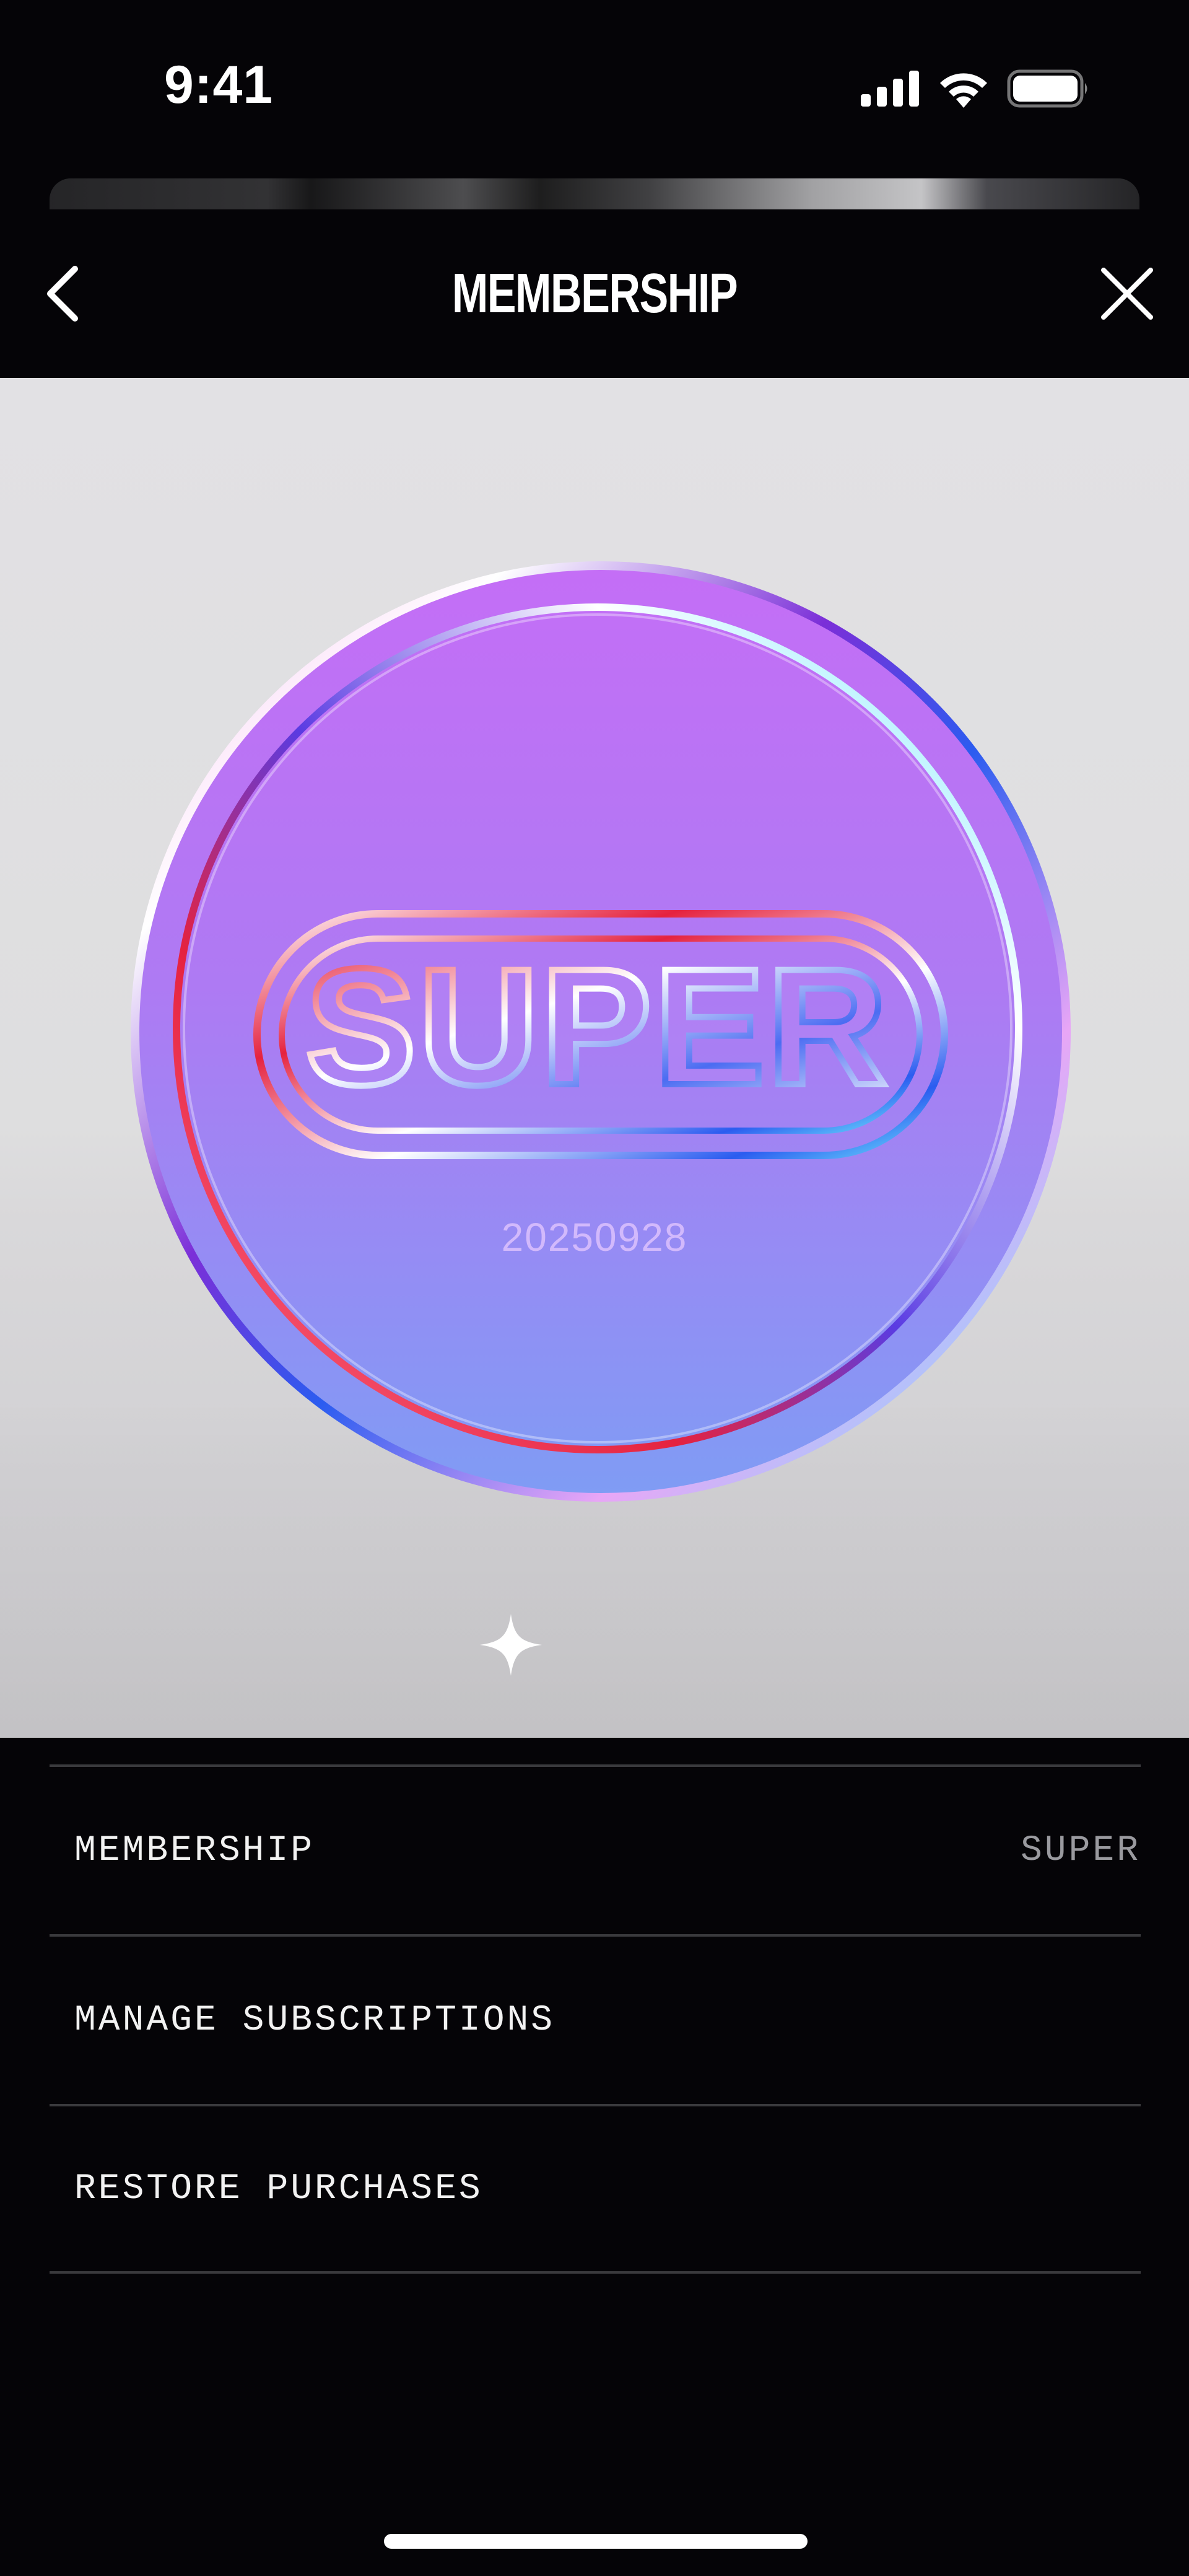 This screenshot has width=1189, height=2576. I want to click on manage-subscriptions-label: MANAGE SUBSCRIPTIONS, so click(314, 2020).